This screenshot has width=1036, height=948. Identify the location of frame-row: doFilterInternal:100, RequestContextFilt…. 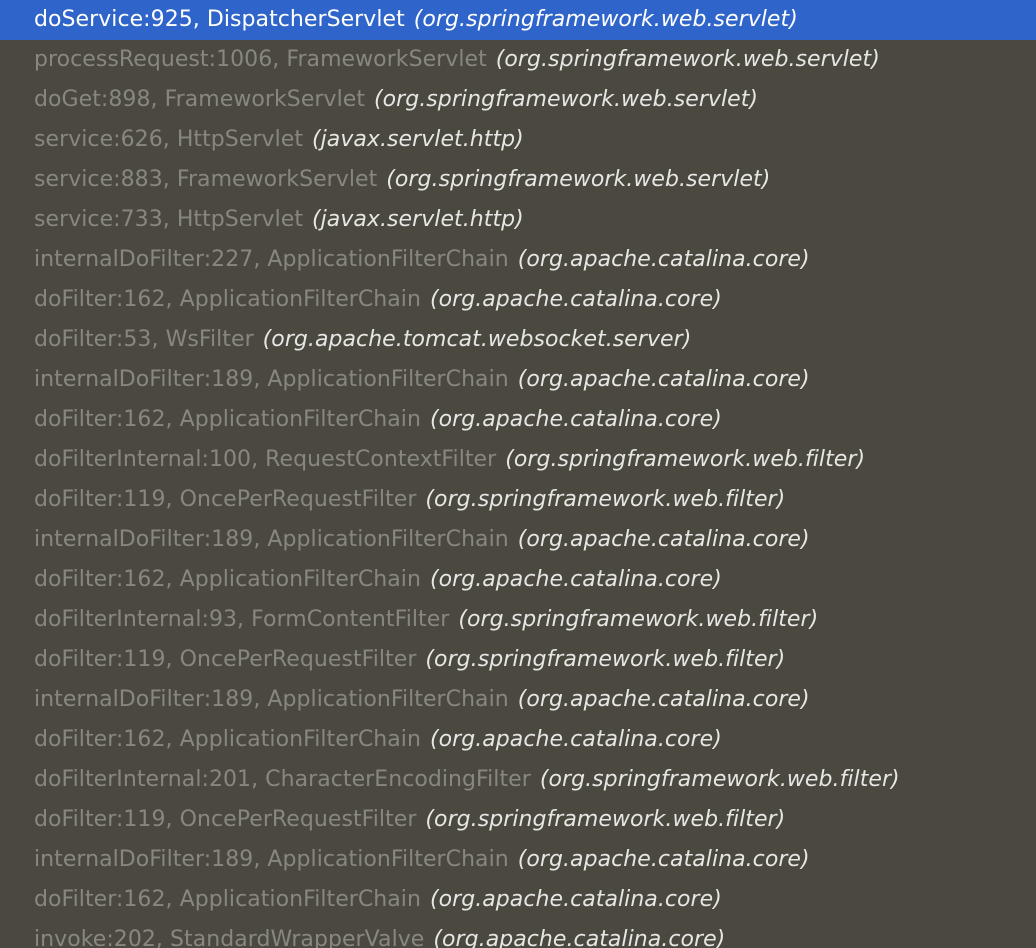
(518, 460).